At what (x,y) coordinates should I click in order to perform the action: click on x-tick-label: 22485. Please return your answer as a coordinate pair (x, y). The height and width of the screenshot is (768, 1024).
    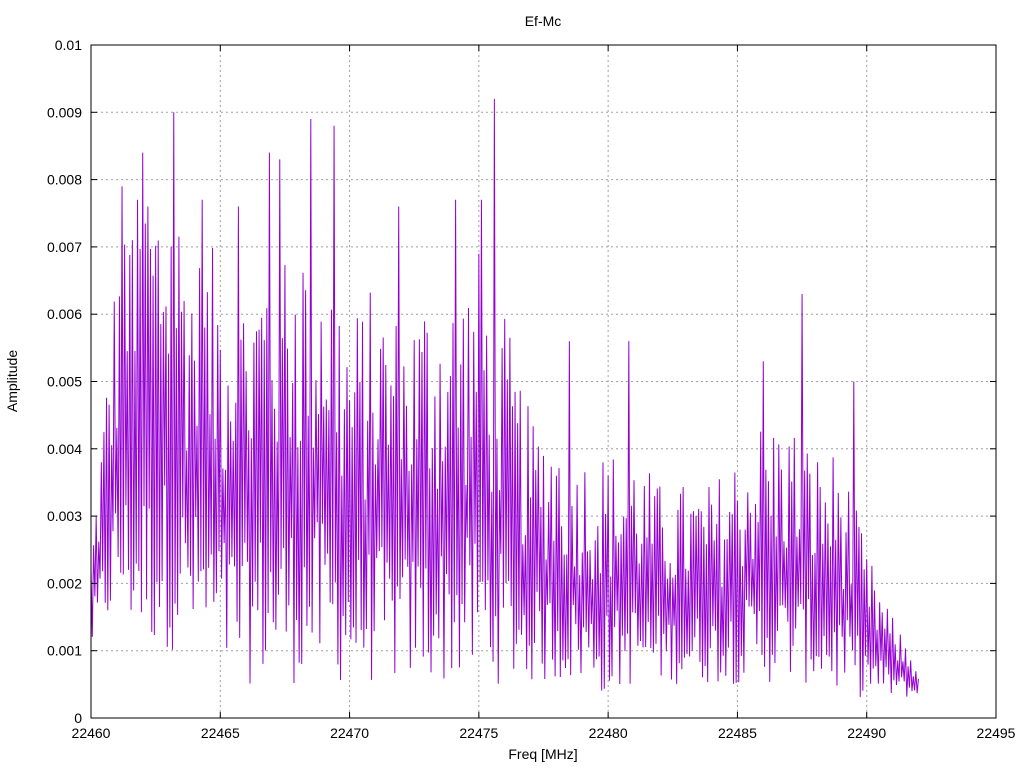
    Looking at the image, I should click on (737, 733).